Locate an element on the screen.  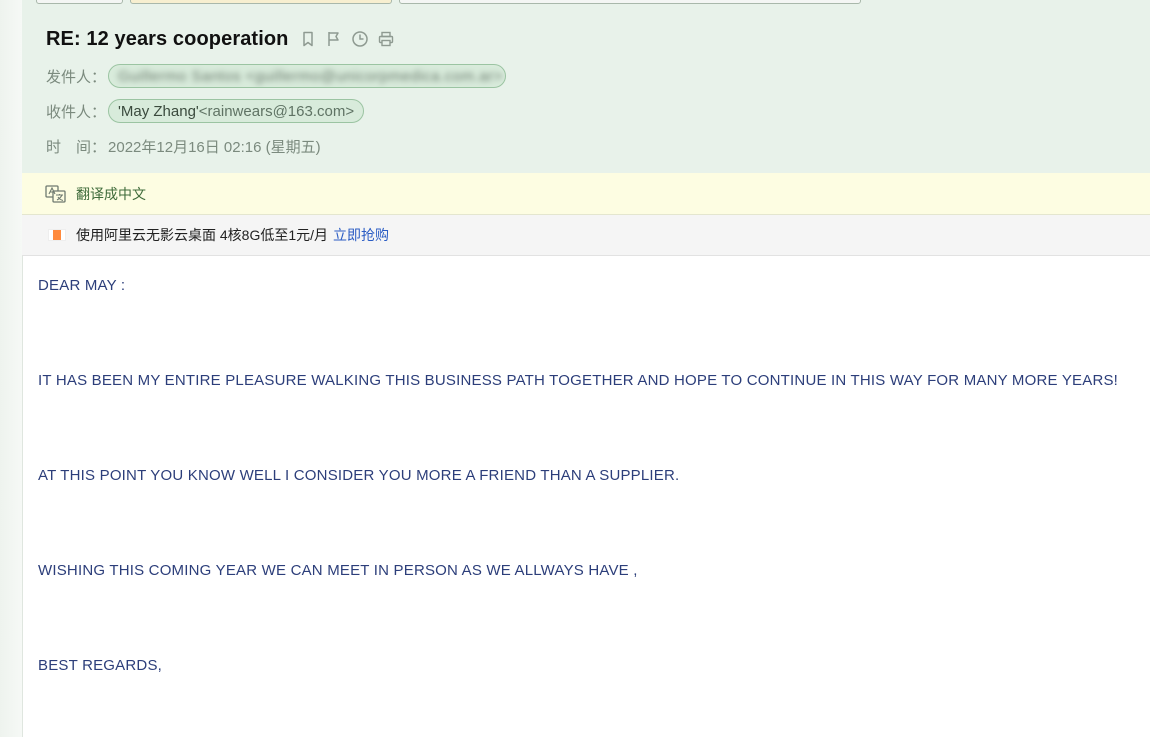
translate-label: 翻译成中文 is located at coordinates (111, 194).